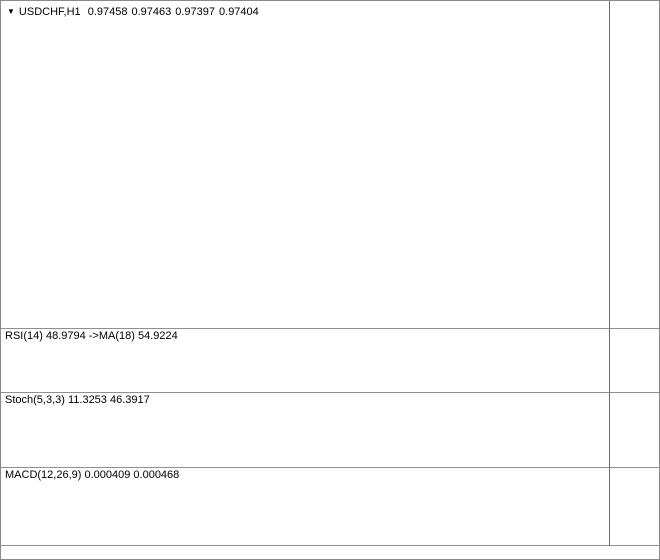 The height and width of the screenshot is (560, 660). Describe the element at coordinates (634, 273) in the screenshot. I see `price-axis` at that location.